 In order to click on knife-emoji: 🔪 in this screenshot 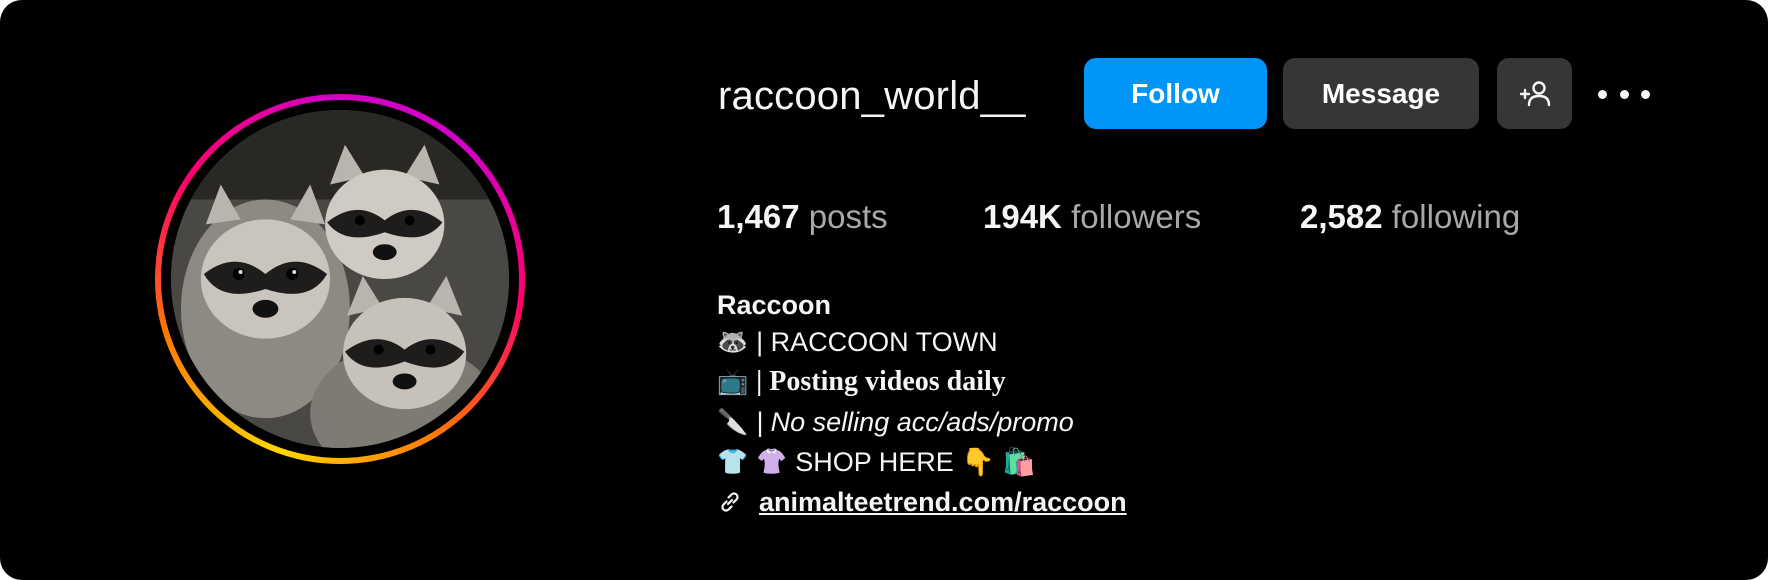, I will do `click(733, 421)`.